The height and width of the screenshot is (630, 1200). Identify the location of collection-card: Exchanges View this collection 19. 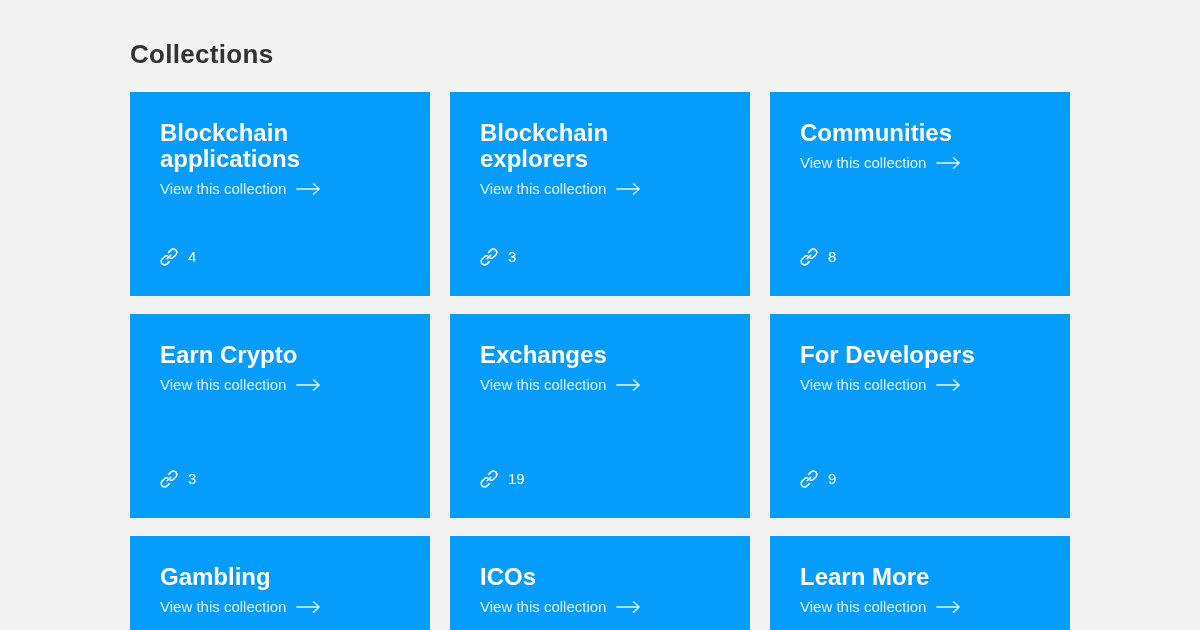
(600, 416).